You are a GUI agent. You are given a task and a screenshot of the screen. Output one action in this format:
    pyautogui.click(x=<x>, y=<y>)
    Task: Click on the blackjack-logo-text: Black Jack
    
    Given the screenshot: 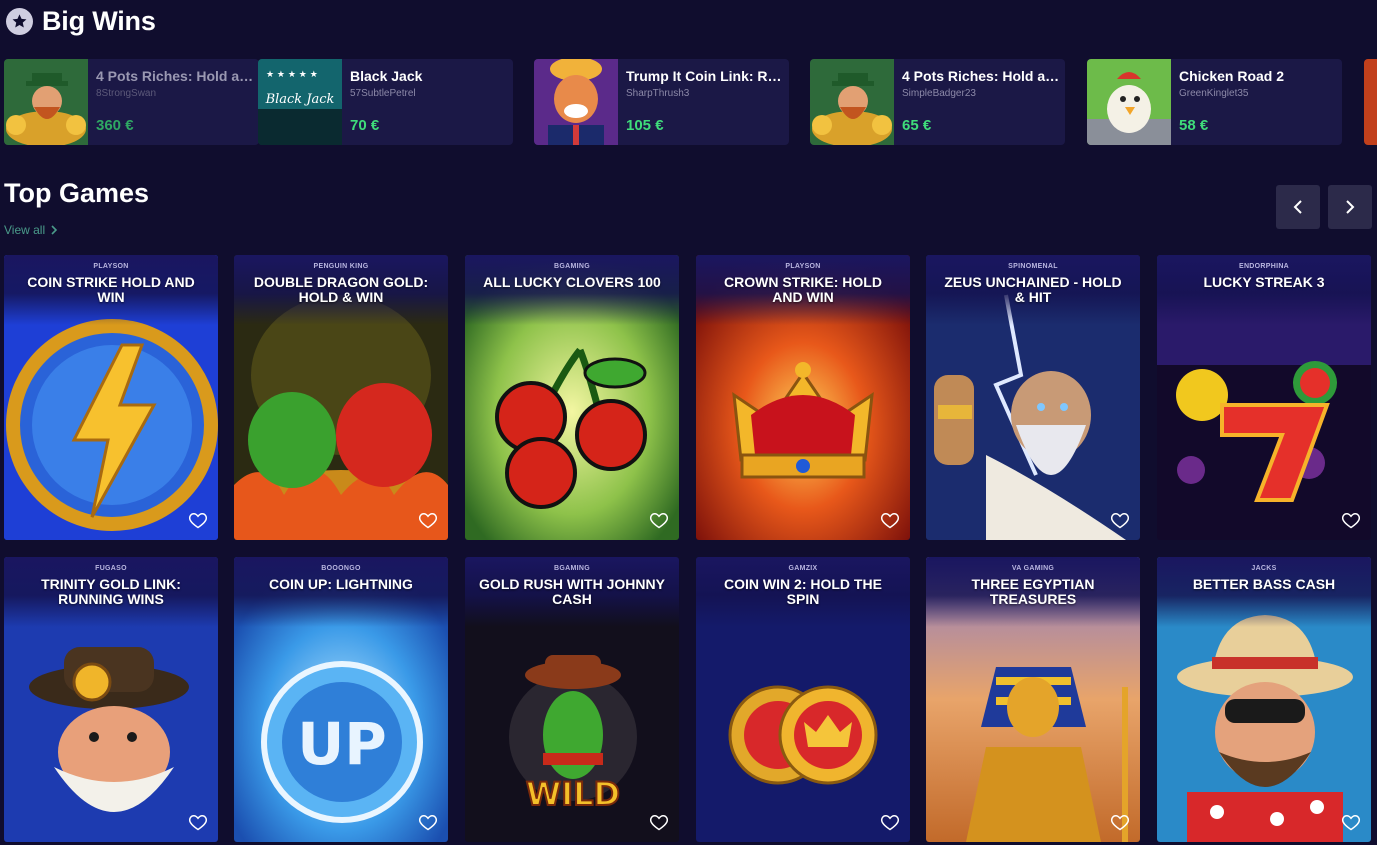 What is the action you would take?
    pyautogui.click(x=300, y=99)
    